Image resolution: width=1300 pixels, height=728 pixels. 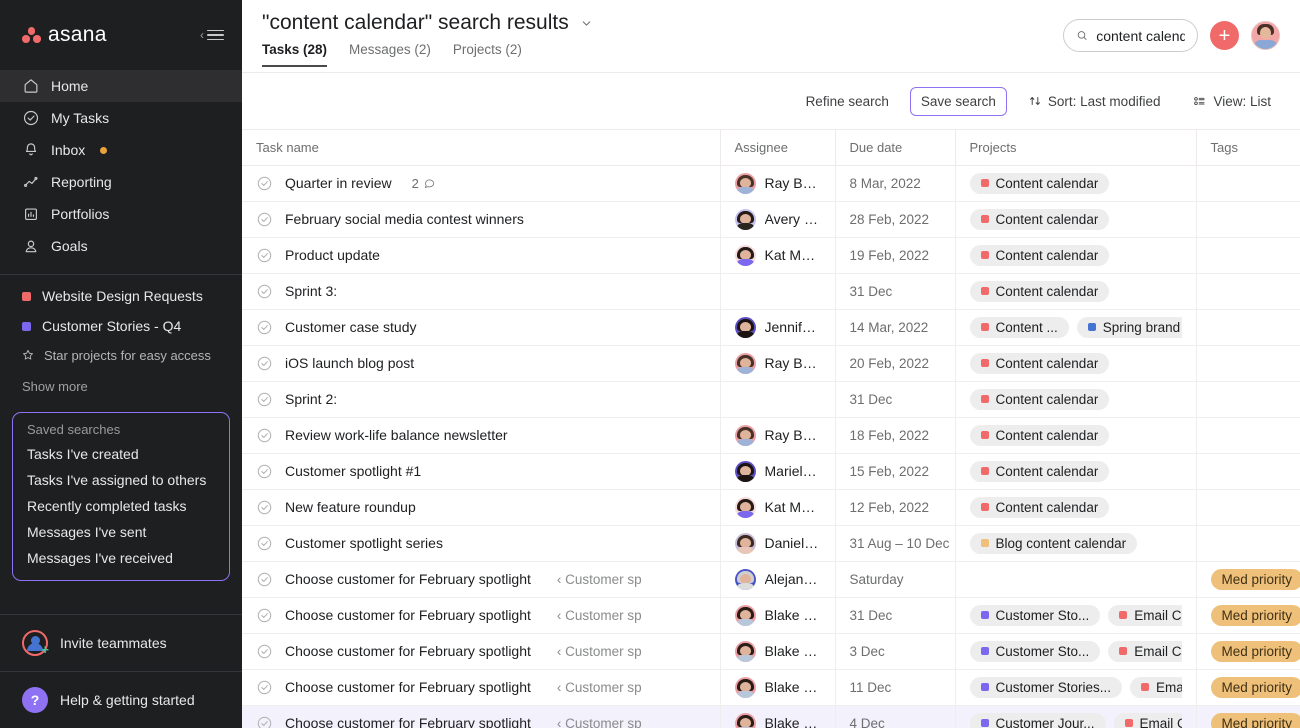 I want to click on saved-search-messages-ive-sent: Messages I've sent, so click(x=121, y=532).